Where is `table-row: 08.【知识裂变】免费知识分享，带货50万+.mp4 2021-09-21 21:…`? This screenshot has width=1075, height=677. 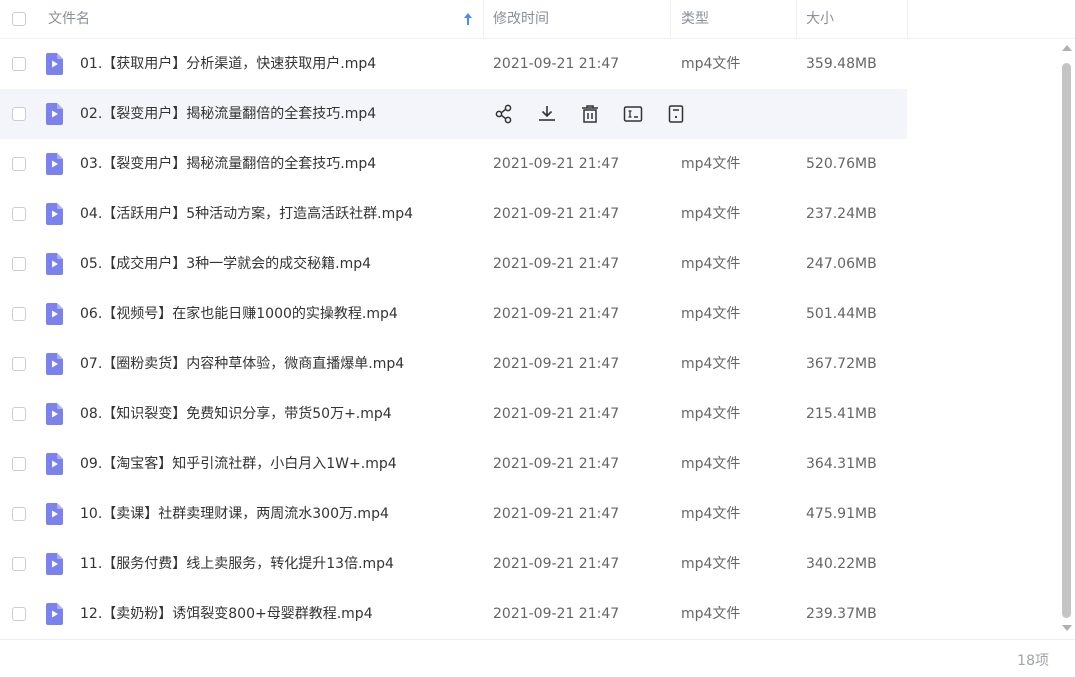 table-row: 08.【知识裂变】免费知识分享，带货50万+.mp4 2021-09-21 21:… is located at coordinates (527, 414).